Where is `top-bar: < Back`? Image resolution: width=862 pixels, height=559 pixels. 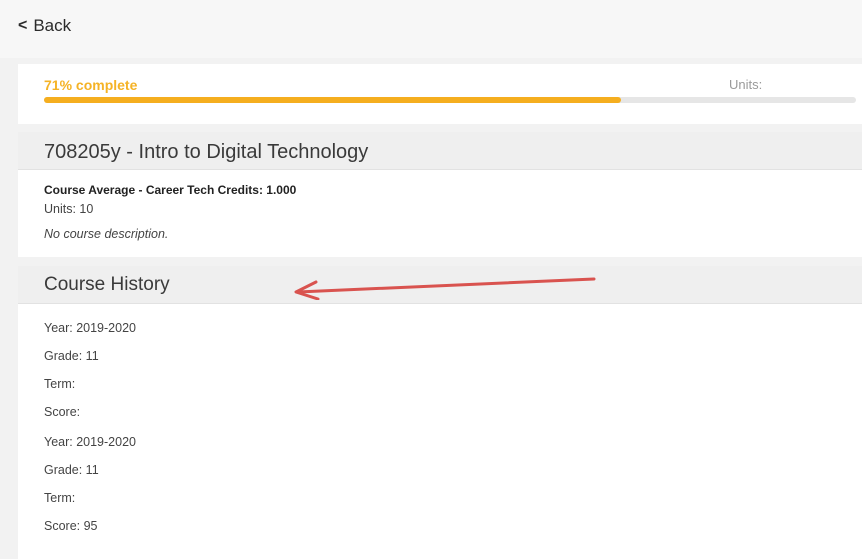 top-bar: < Back is located at coordinates (431, 29).